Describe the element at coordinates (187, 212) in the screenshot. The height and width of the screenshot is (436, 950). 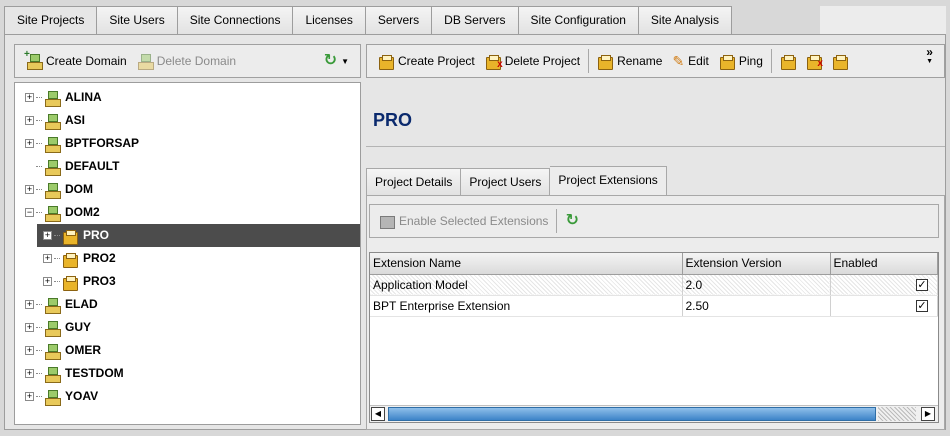
I see `tree-item: − DOM2` at that location.